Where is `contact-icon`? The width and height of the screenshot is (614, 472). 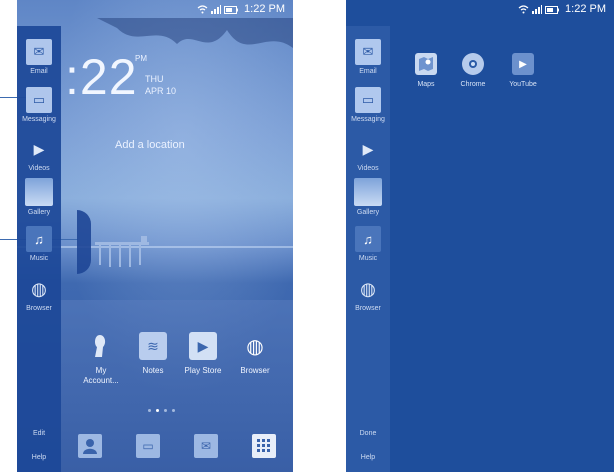 contact-icon is located at coordinates (90, 446).